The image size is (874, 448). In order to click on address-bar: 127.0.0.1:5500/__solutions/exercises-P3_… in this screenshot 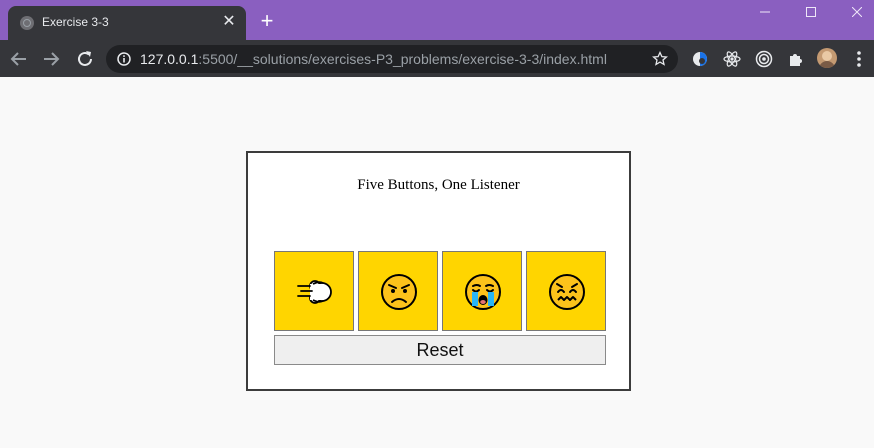, I will do `click(392, 59)`.